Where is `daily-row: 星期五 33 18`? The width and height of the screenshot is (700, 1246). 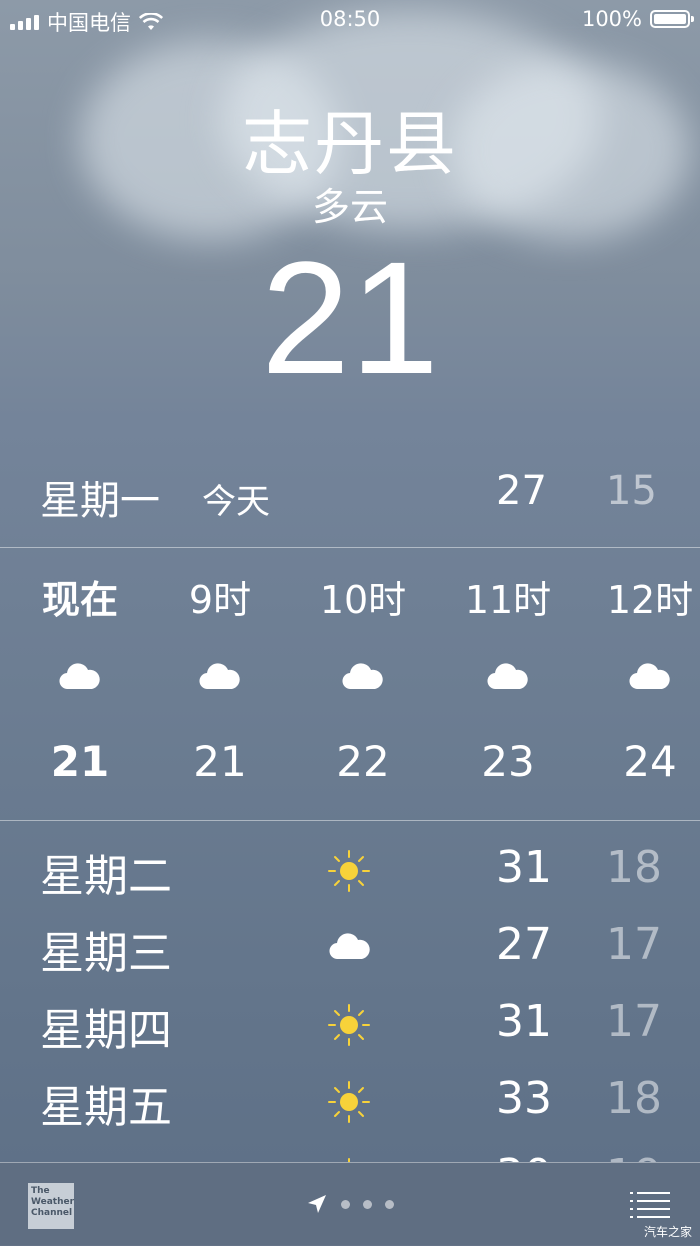
daily-row: 星期五 33 18 is located at coordinates (350, 1099).